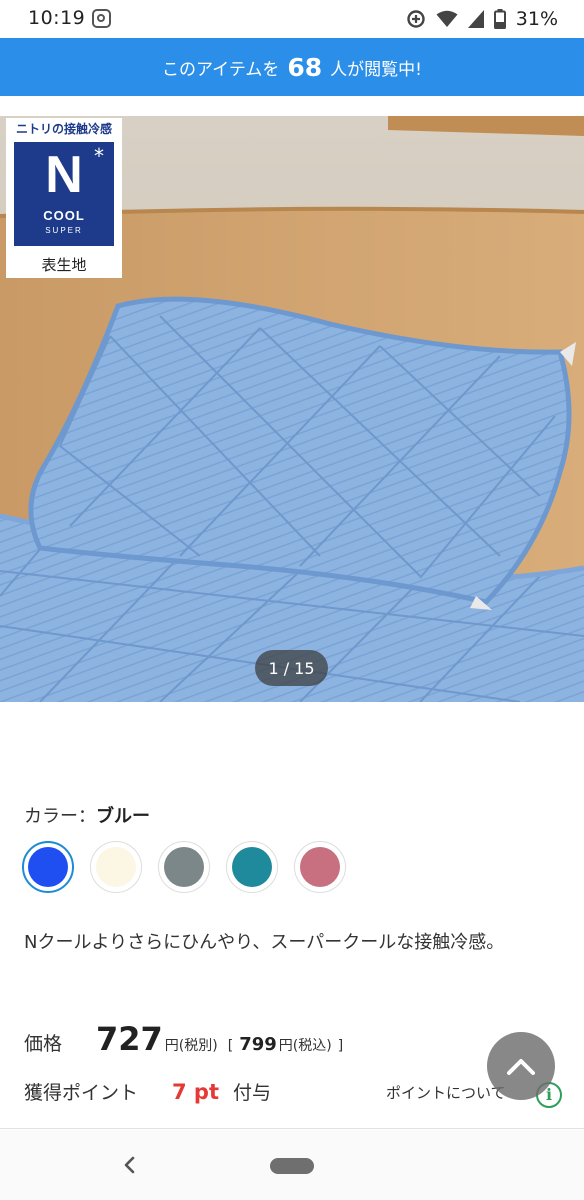 The height and width of the screenshot is (1200, 584). Describe the element at coordinates (64, 265) in the screenshot. I see `badge-caption: 表生地` at that location.